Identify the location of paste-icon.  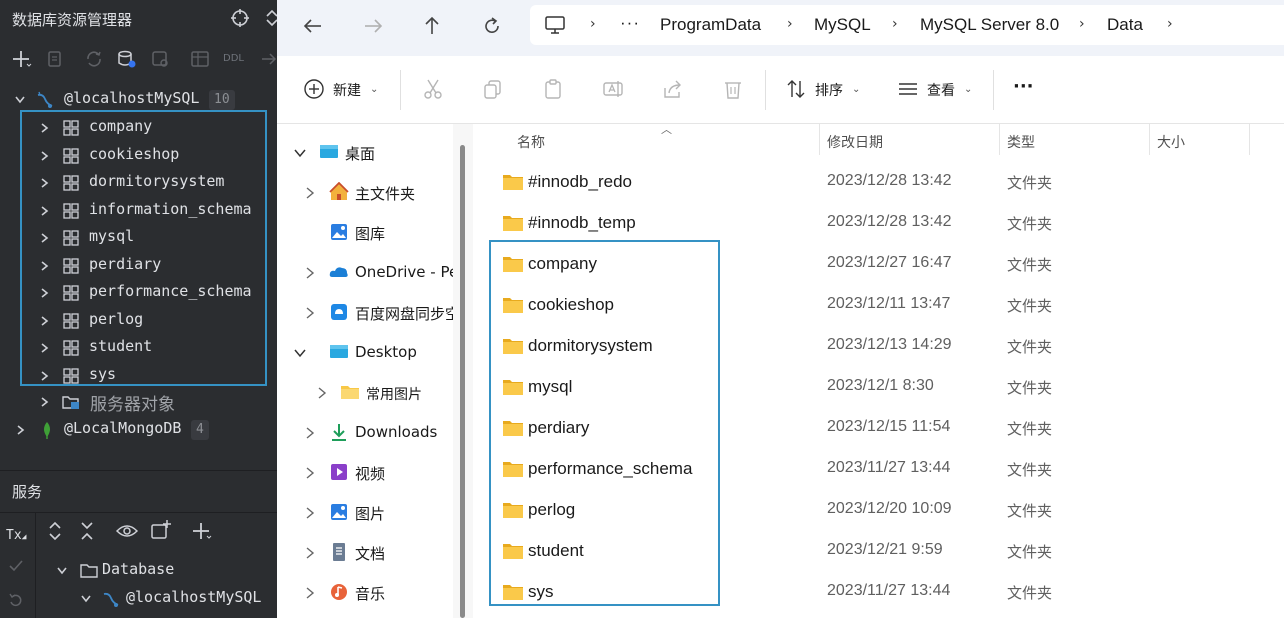
(553, 90).